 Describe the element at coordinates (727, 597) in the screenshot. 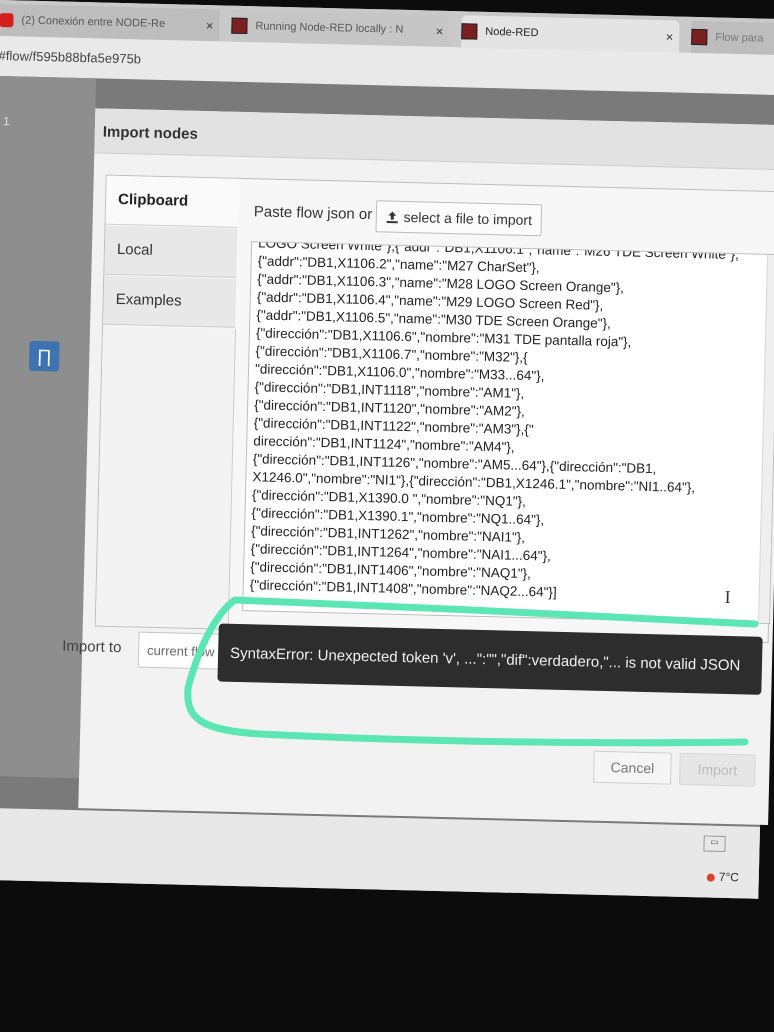

I see `text-cursor-icon: I` at that location.